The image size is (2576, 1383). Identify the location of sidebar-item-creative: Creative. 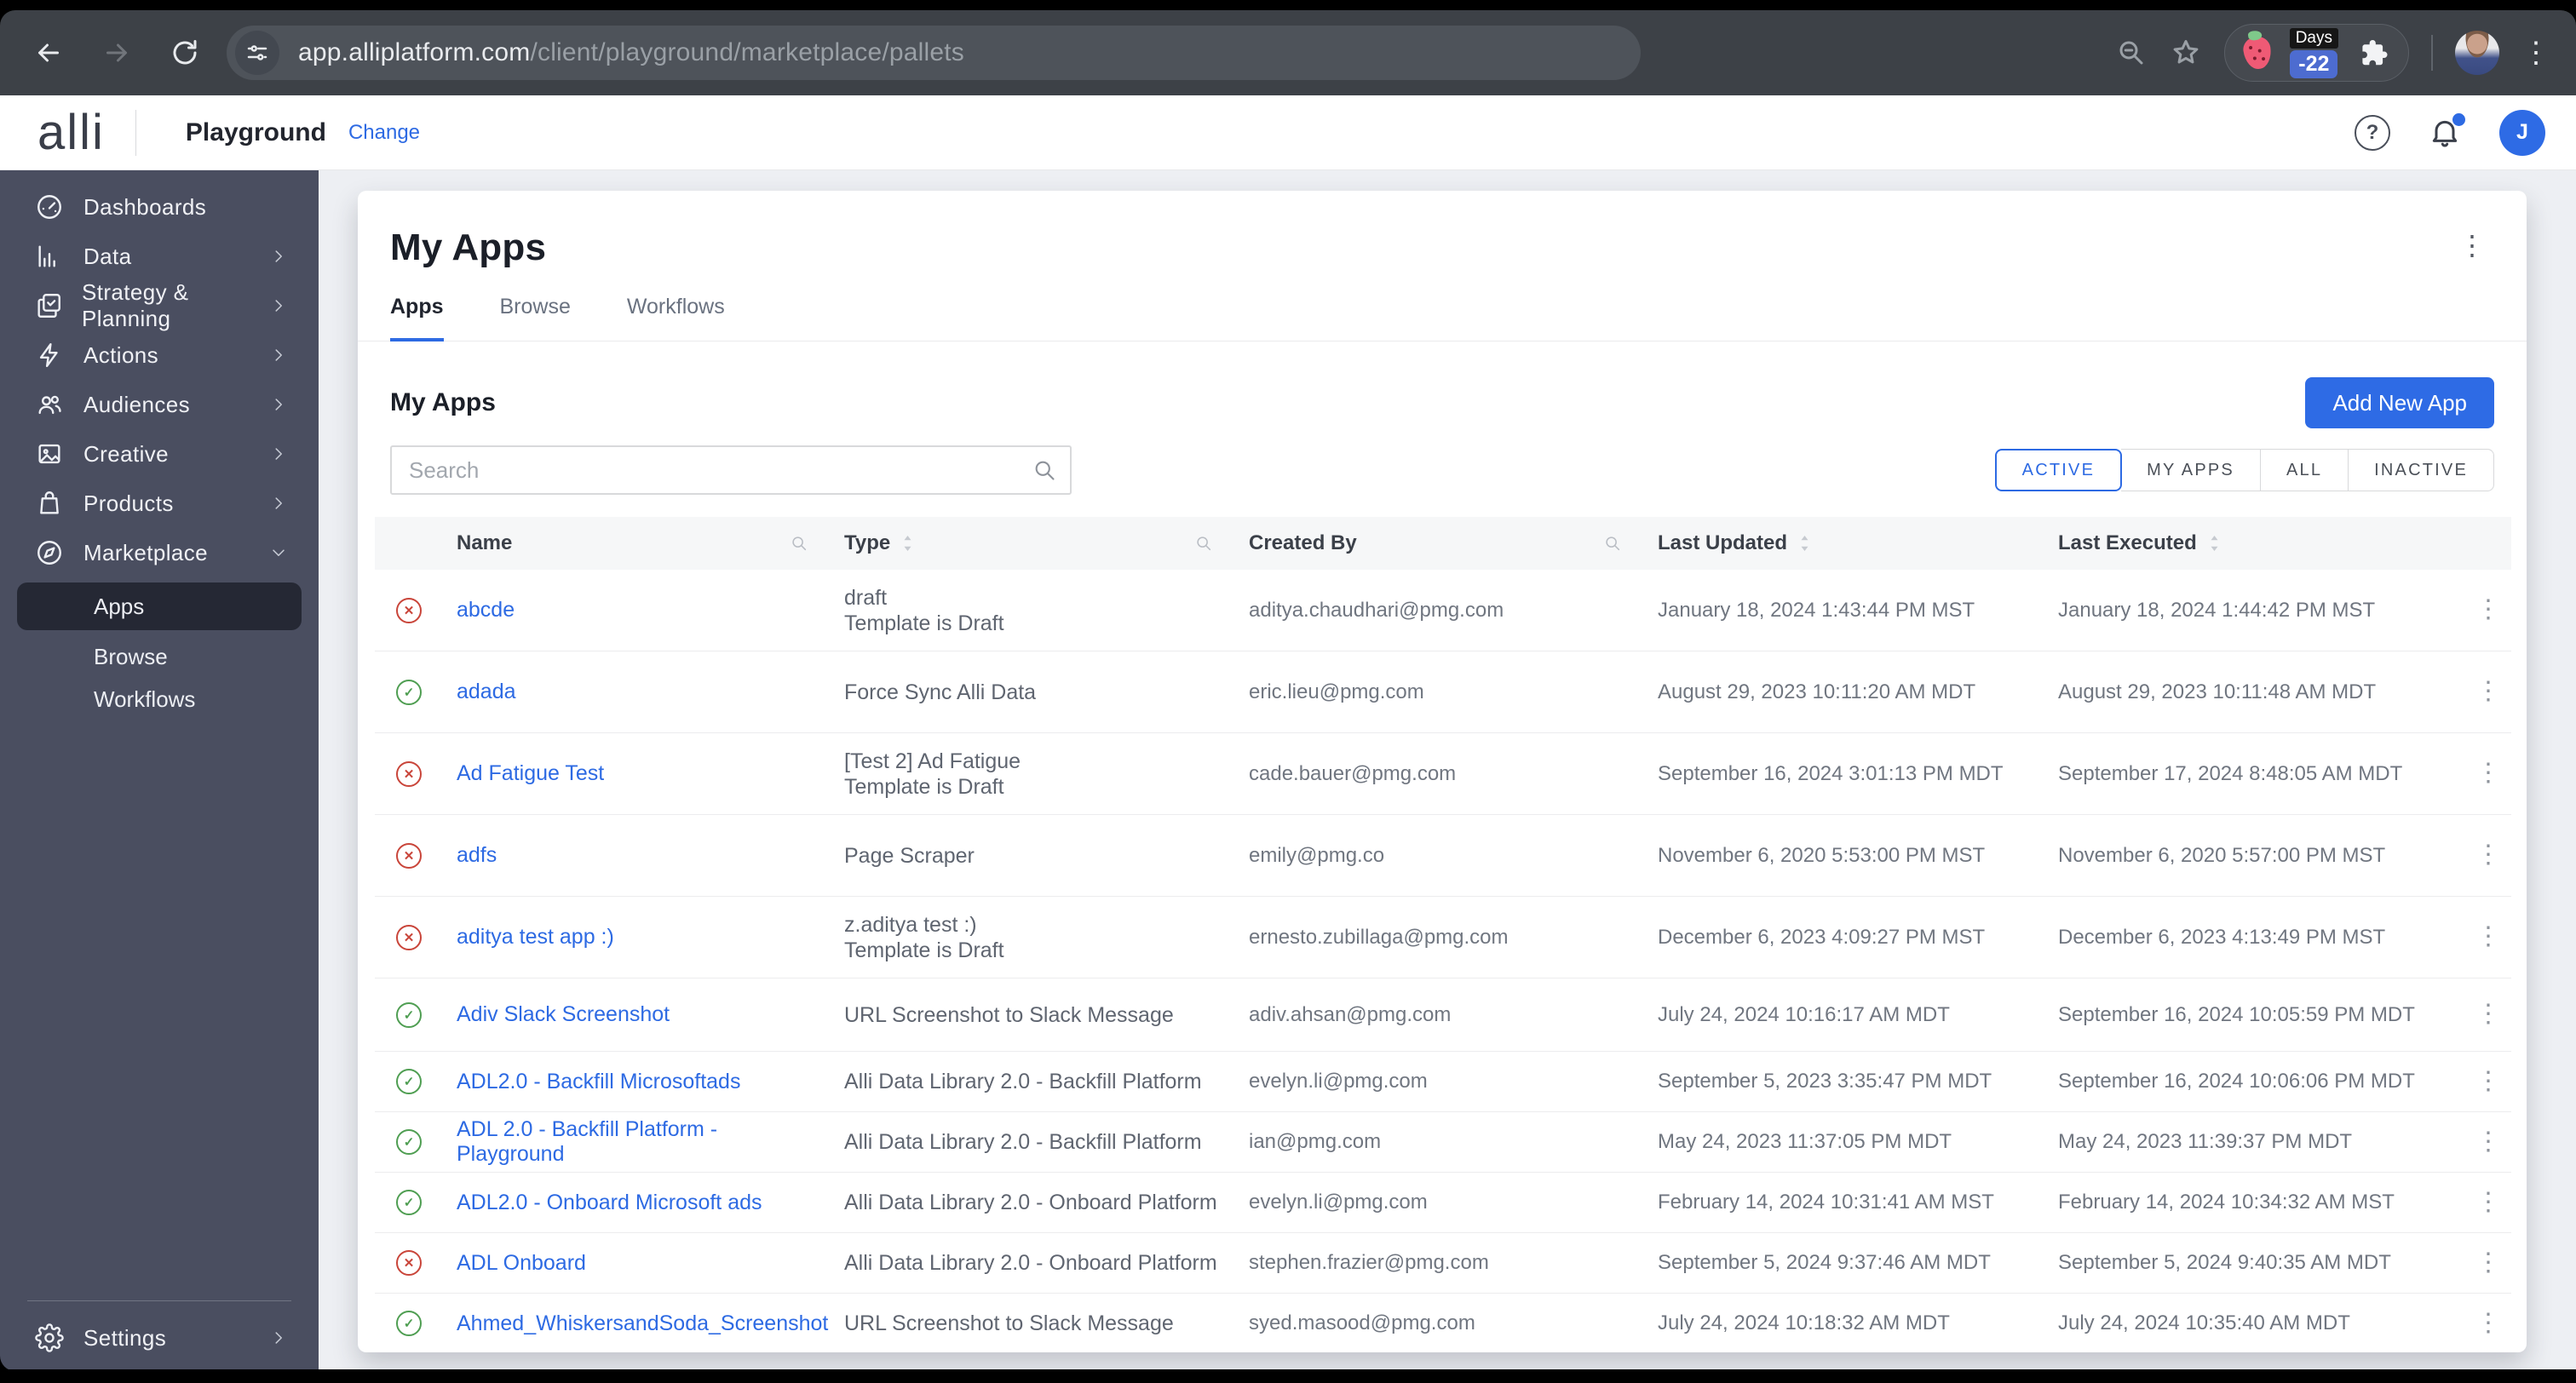
(159, 454).